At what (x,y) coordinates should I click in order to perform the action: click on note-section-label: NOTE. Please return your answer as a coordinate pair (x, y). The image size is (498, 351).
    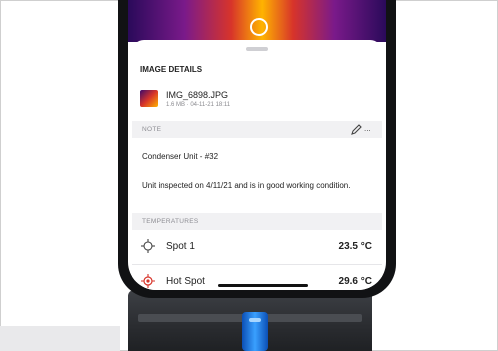
    Looking at the image, I should click on (152, 129).